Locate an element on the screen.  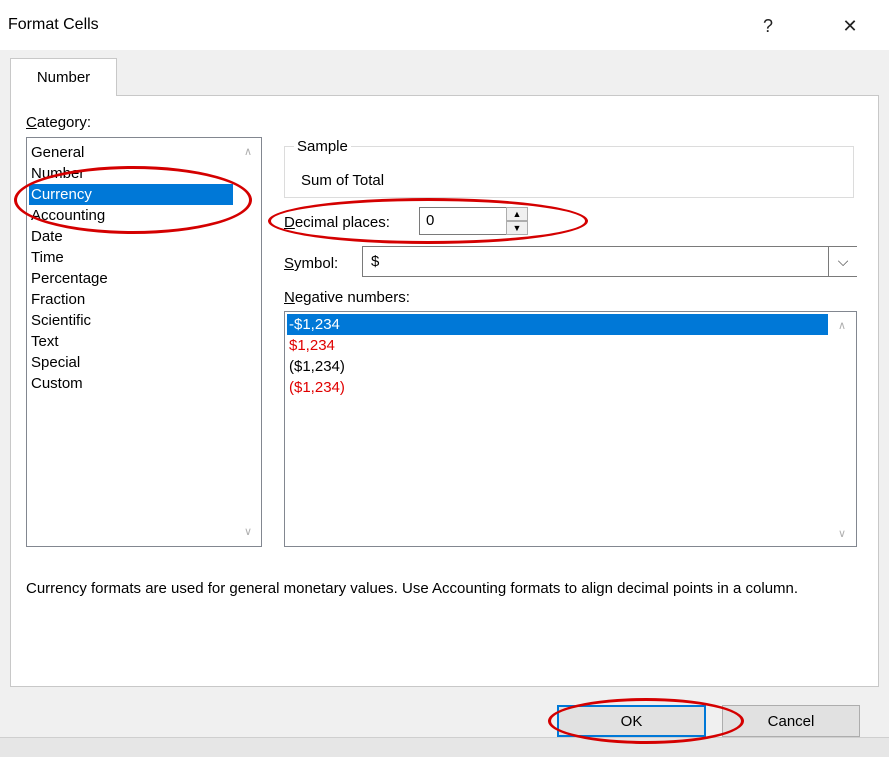
category-item-special: Special is located at coordinates (55, 362).